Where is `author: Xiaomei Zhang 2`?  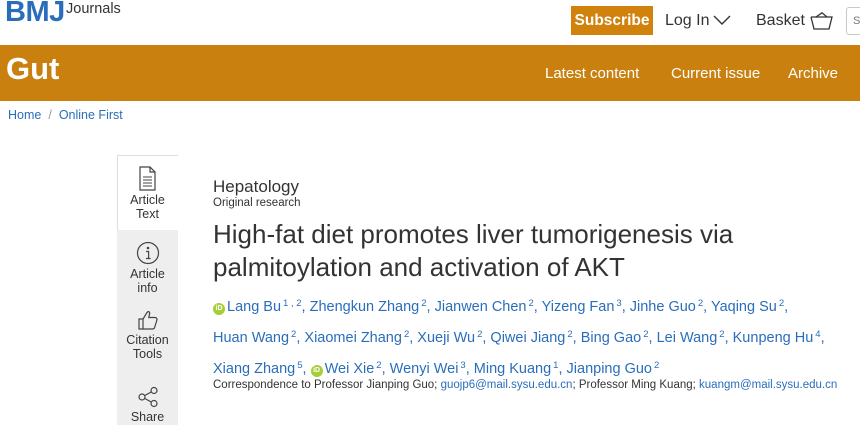
author: Xiaomei Zhang 2 is located at coordinates (356, 337).